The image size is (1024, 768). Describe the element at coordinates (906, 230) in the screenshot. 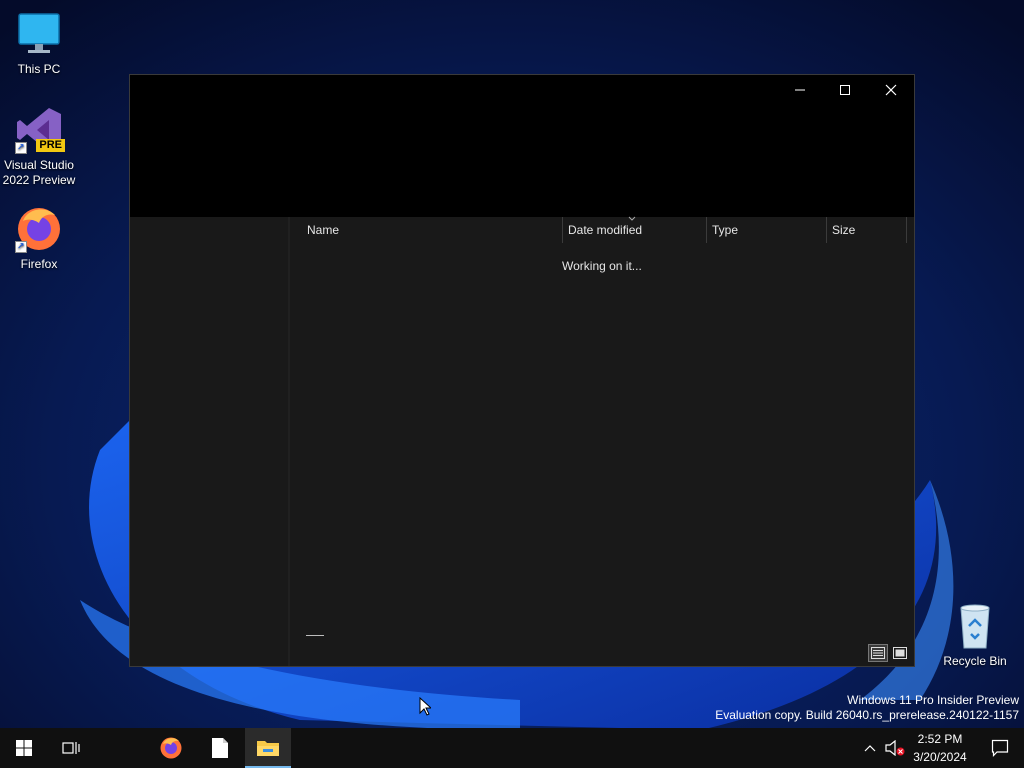

I see `column-separator` at that location.